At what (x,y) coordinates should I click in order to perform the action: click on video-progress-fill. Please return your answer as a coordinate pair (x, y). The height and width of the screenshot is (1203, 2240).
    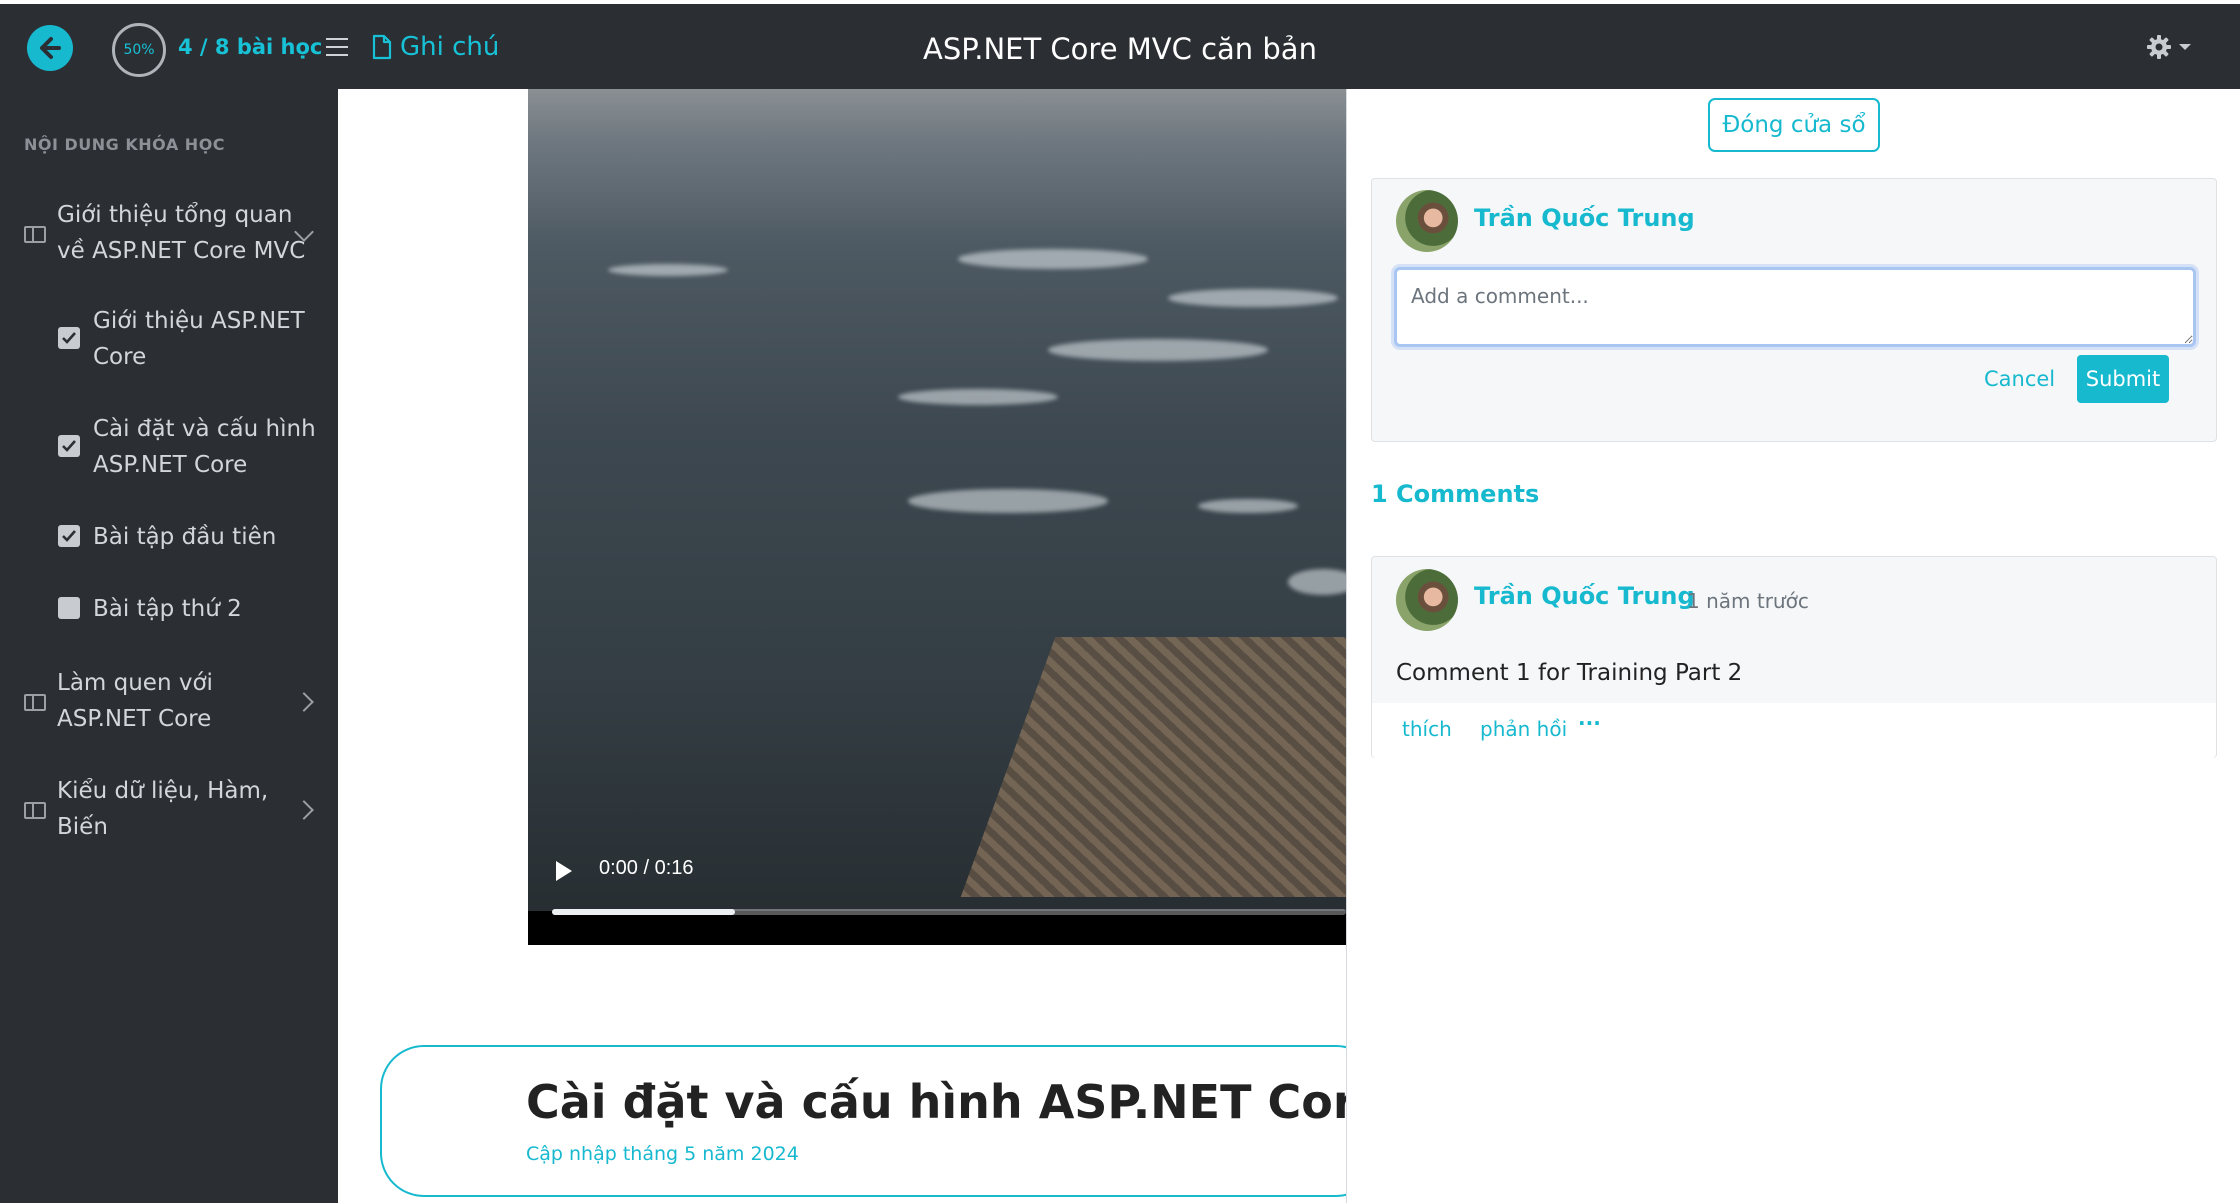
    Looking at the image, I should click on (643, 912).